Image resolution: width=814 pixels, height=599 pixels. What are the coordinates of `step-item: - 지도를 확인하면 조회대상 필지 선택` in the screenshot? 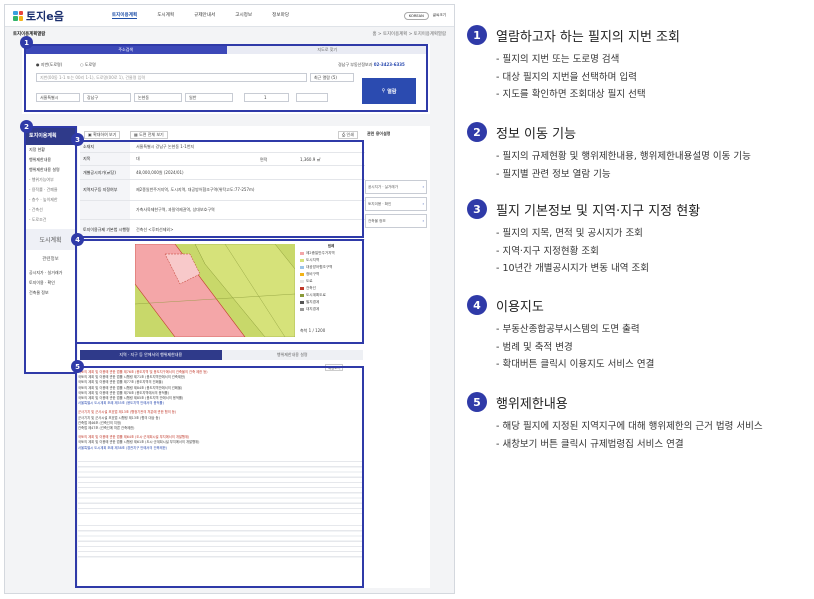 It's located at (571, 94).